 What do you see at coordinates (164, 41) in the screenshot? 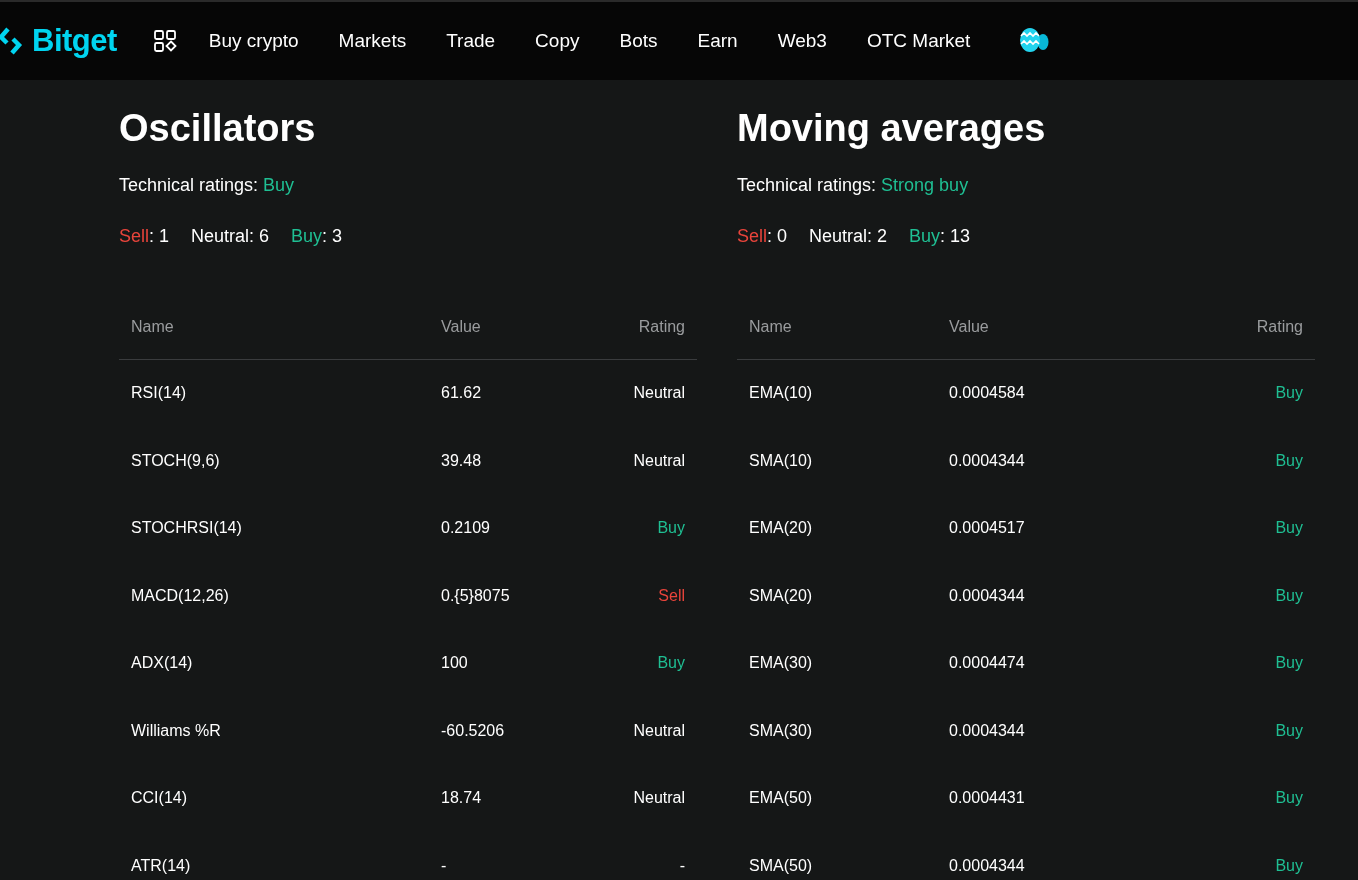
I see `apps-grid-icon` at bounding box center [164, 41].